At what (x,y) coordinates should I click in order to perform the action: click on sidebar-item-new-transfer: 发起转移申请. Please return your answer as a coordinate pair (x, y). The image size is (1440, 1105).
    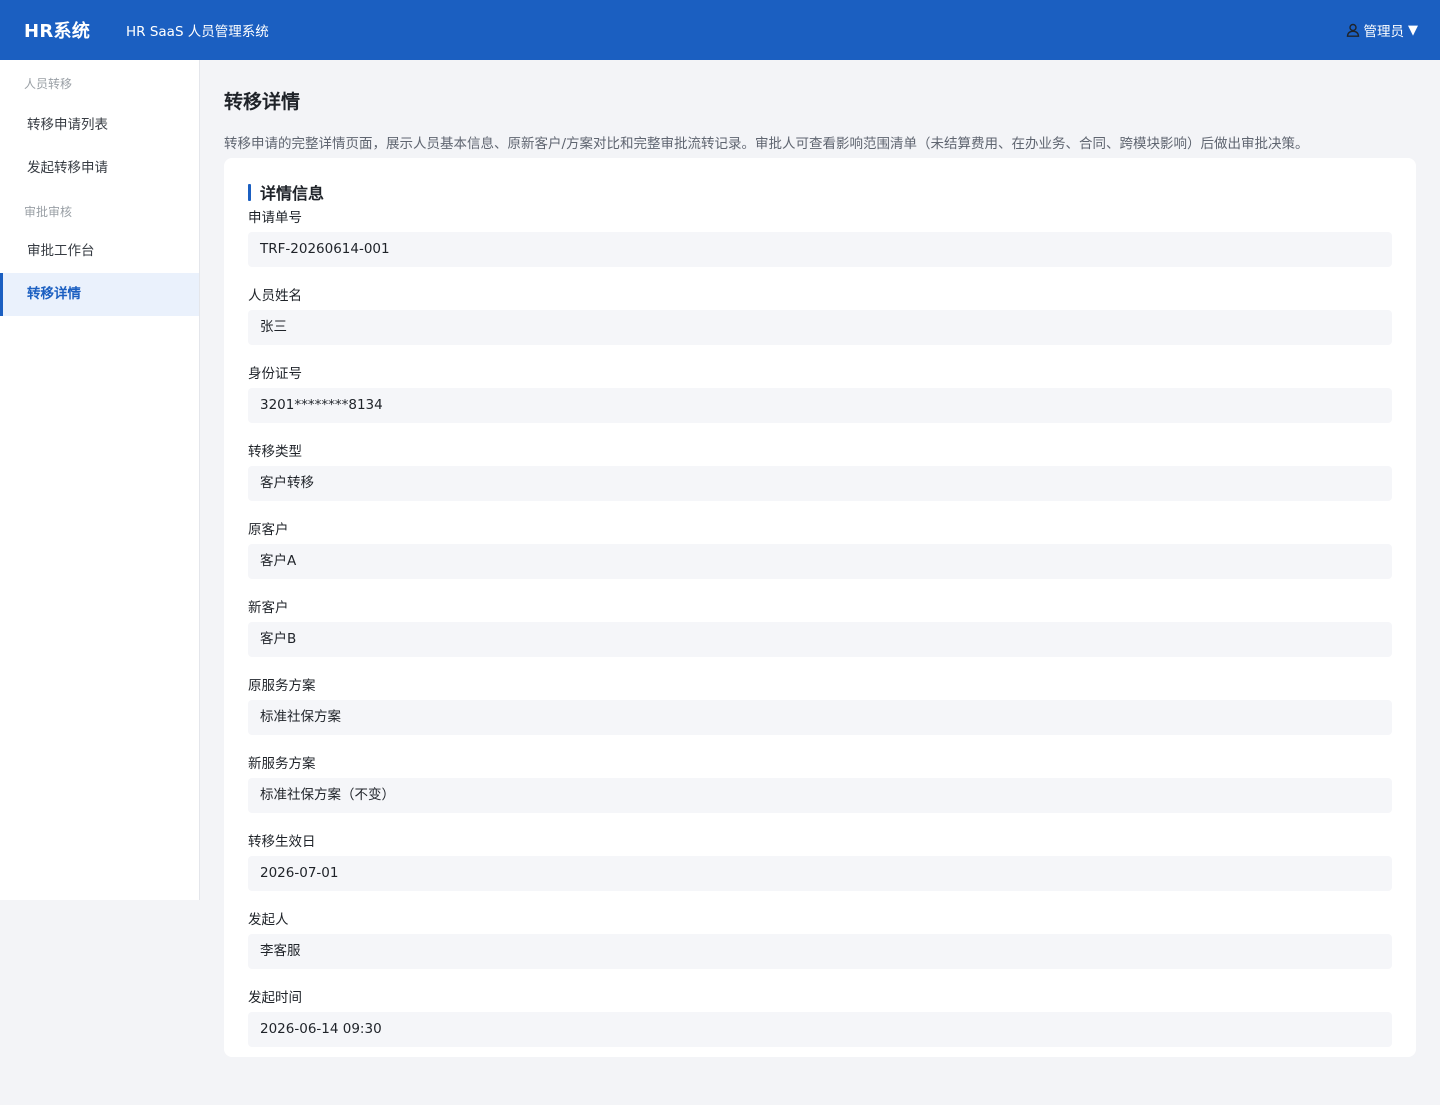
    Looking at the image, I should click on (99, 168).